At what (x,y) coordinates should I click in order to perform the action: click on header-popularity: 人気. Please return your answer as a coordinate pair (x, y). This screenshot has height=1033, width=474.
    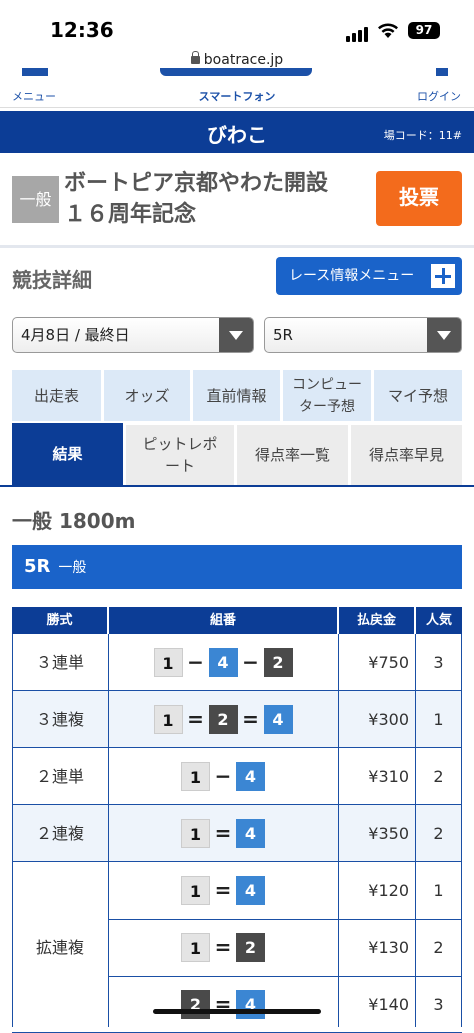
    Looking at the image, I should click on (439, 620).